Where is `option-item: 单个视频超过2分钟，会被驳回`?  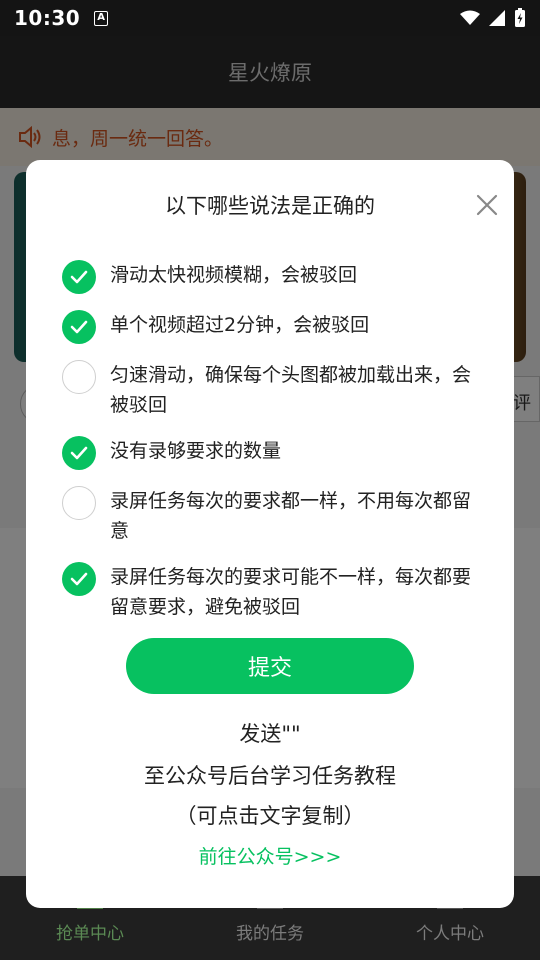
option-item: 单个视频超过2分钟，会被驳回 is located at coordinates (272, 327).